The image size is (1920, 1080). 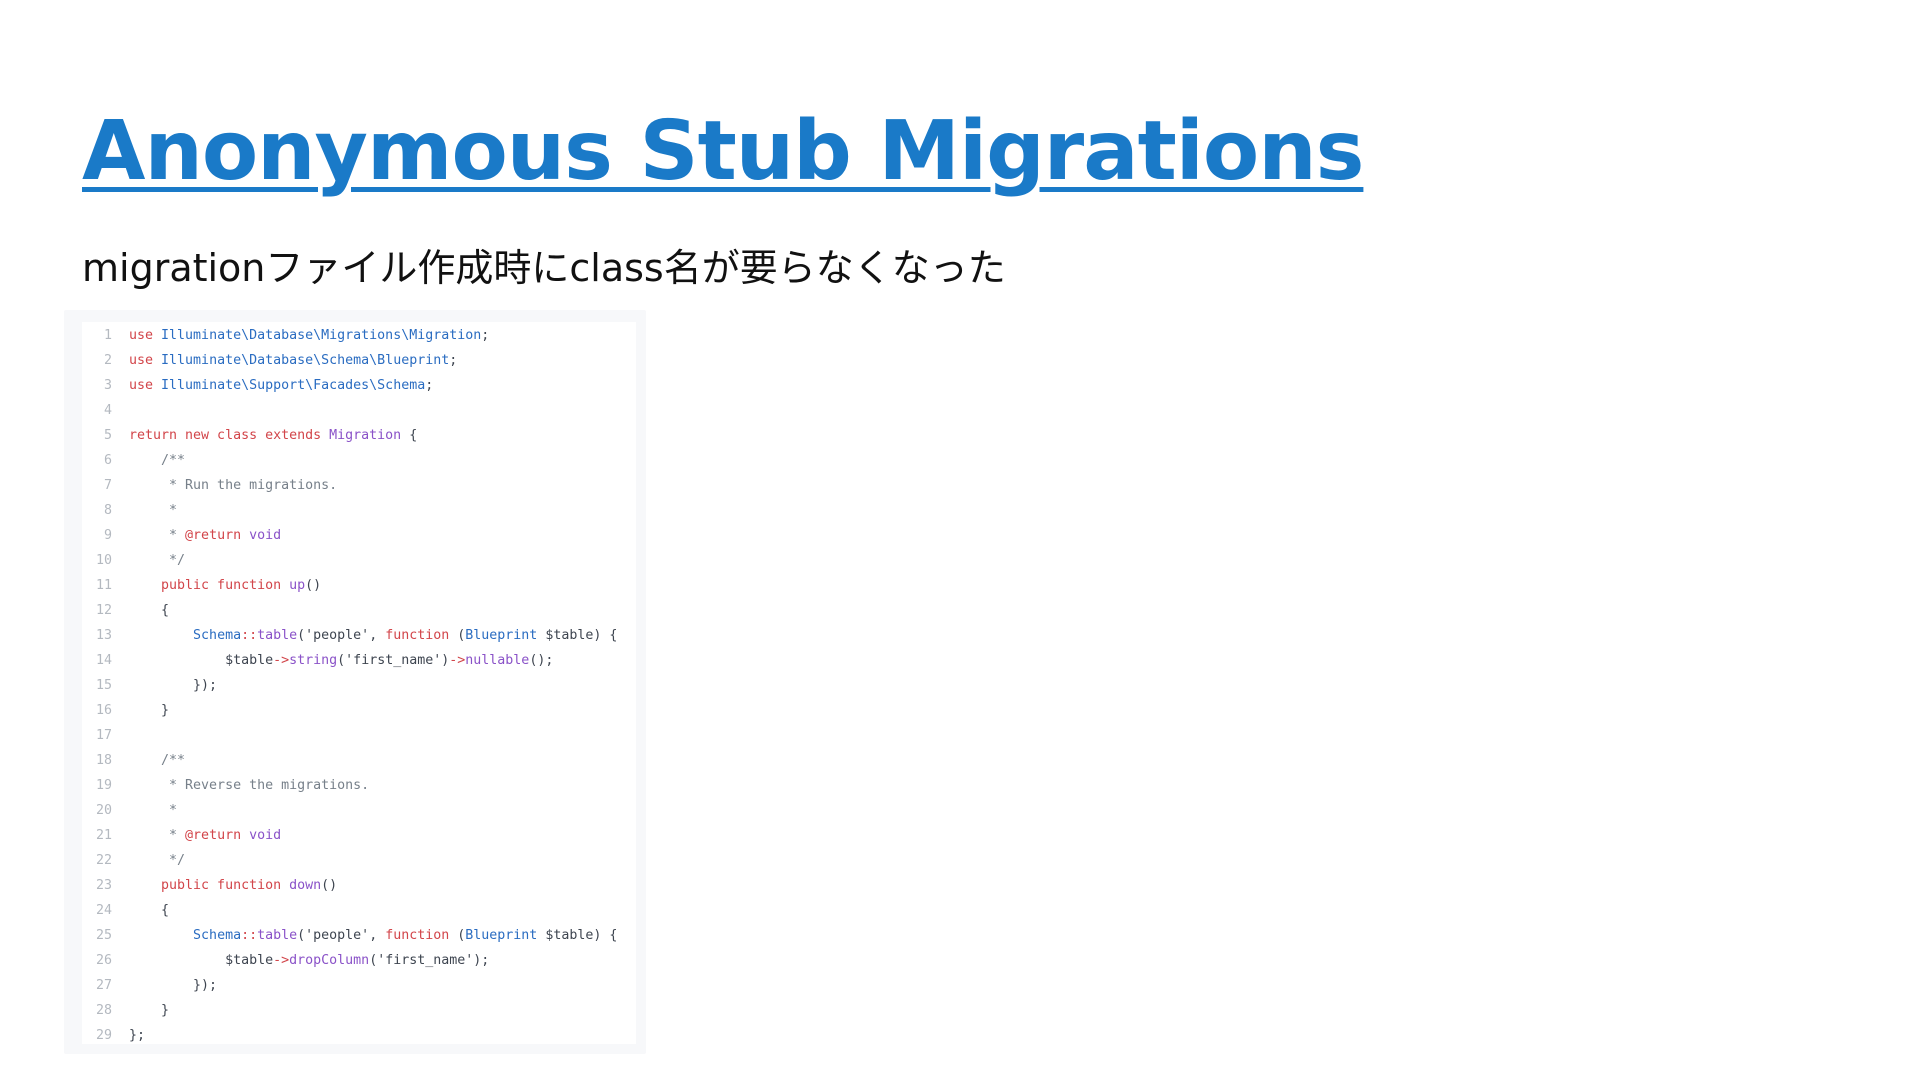 What do you see at coordinates (103, 1035) in the screenshot?
I see `line-number: 29` at bounding box center [103, 1035].